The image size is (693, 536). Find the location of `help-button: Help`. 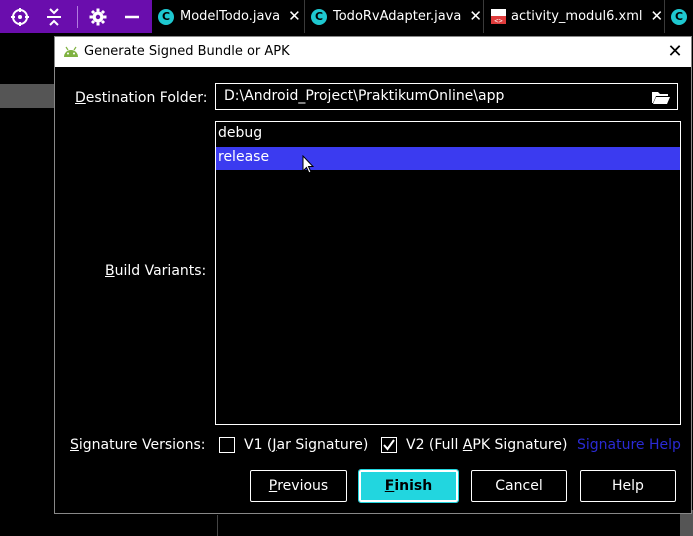

help-button: Help is located at coordinates (628, 486).